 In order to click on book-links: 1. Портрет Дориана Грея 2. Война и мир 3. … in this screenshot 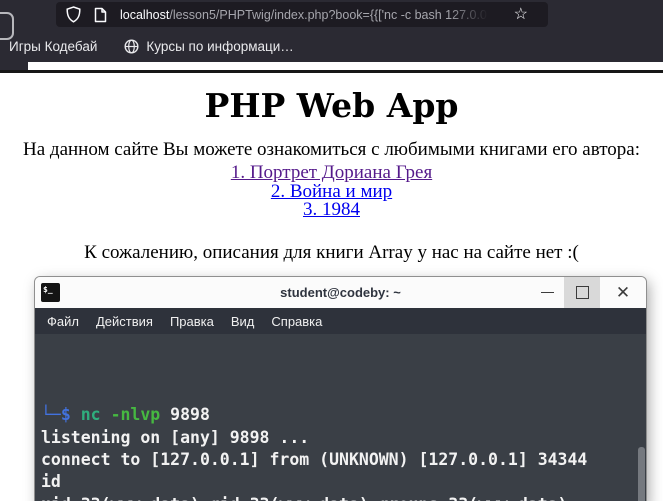, I will do `click(331, 191)`.